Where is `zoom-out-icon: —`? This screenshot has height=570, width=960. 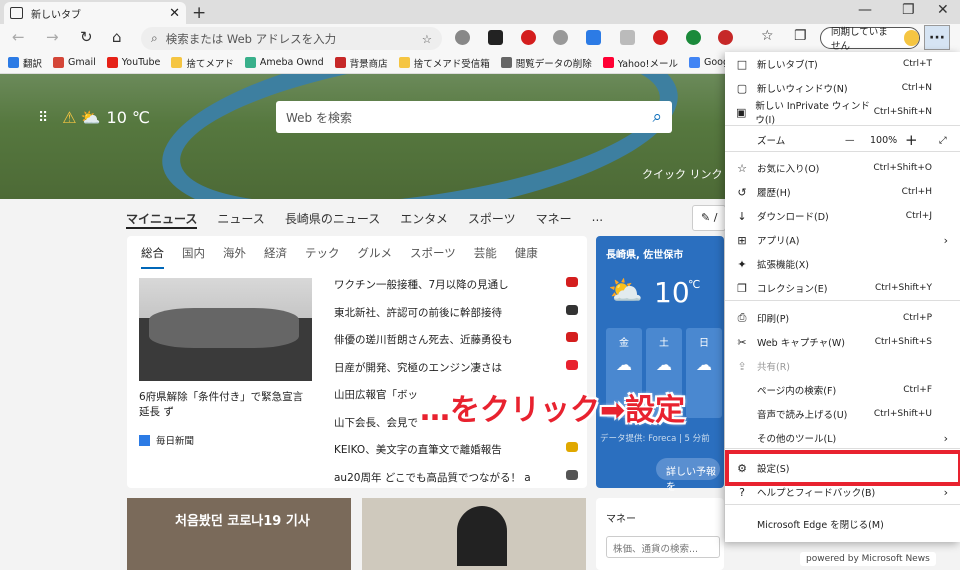
zoom-out-icon: — is located at coordinates (850, 140).